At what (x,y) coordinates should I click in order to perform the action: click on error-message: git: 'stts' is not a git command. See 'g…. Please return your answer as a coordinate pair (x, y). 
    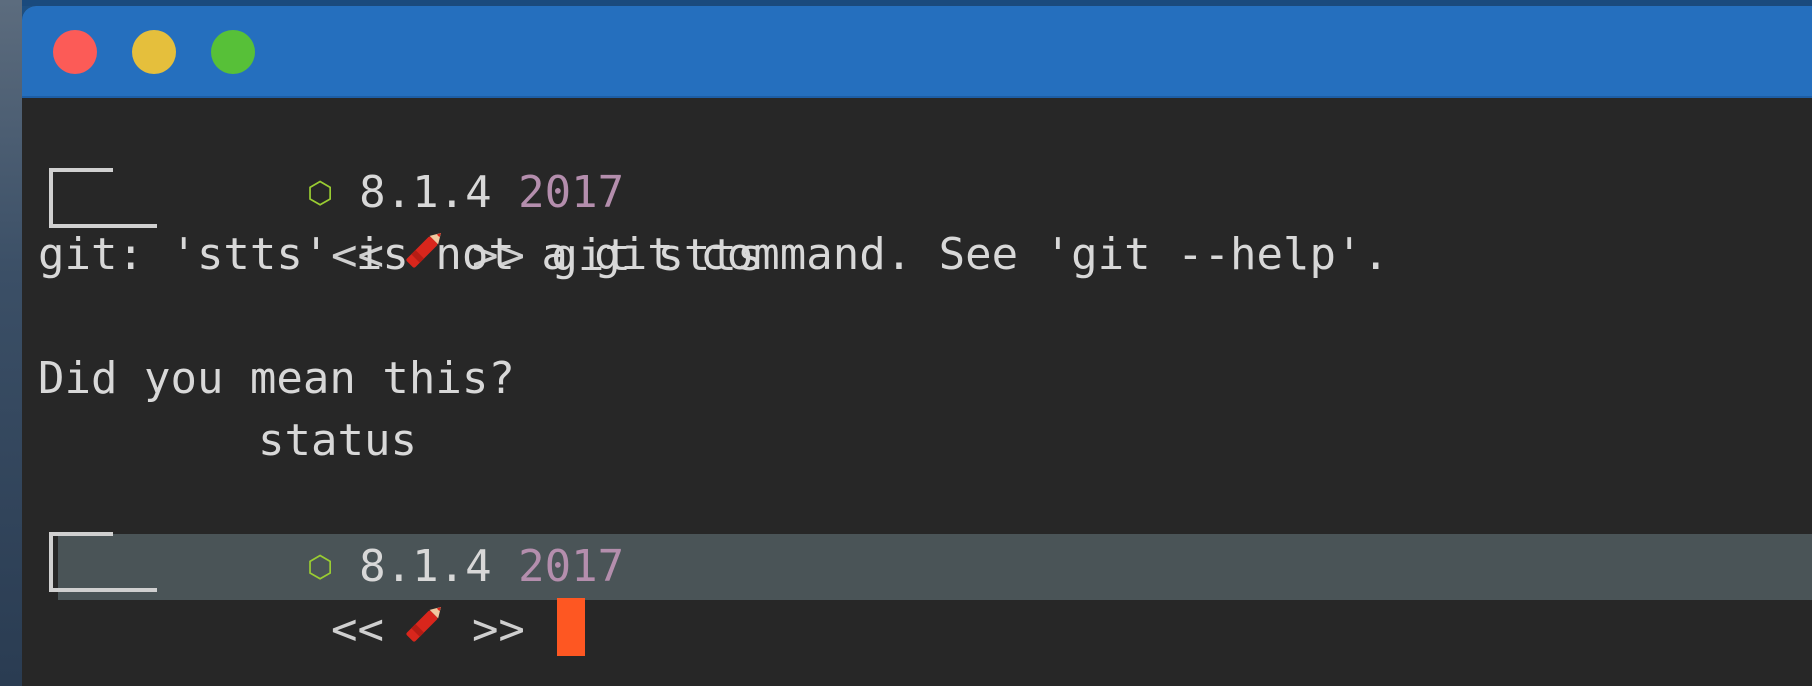
    Looking at the image, I should click on (714, 254).